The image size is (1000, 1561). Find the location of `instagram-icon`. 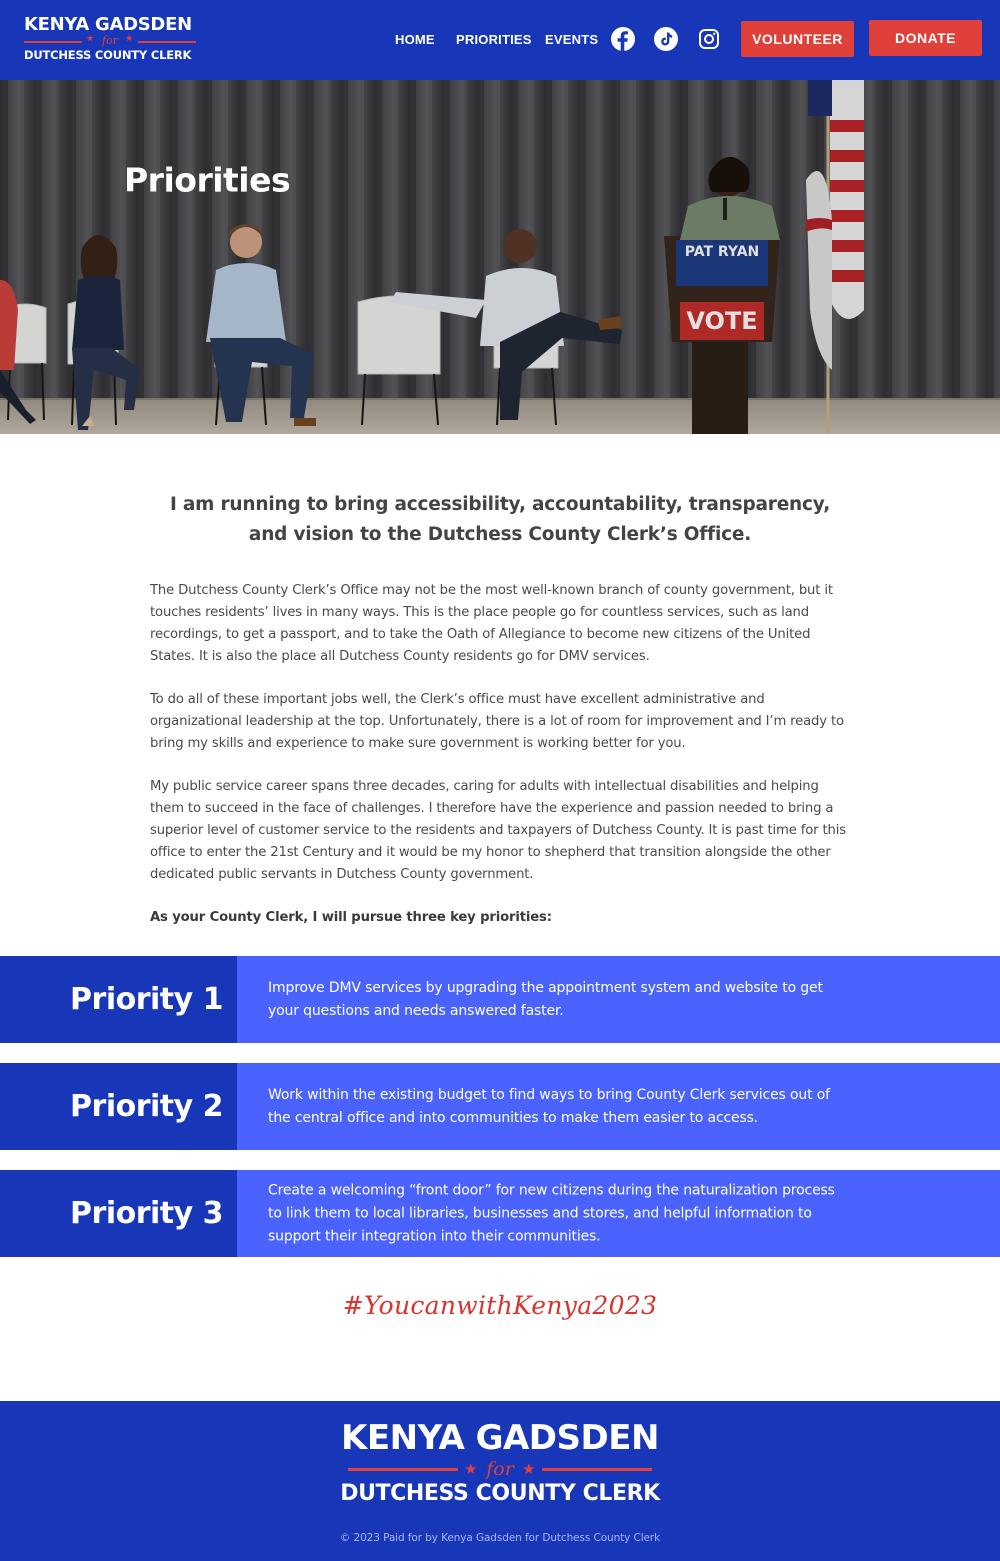

instagram-icon is located at coordinates (709, 39).